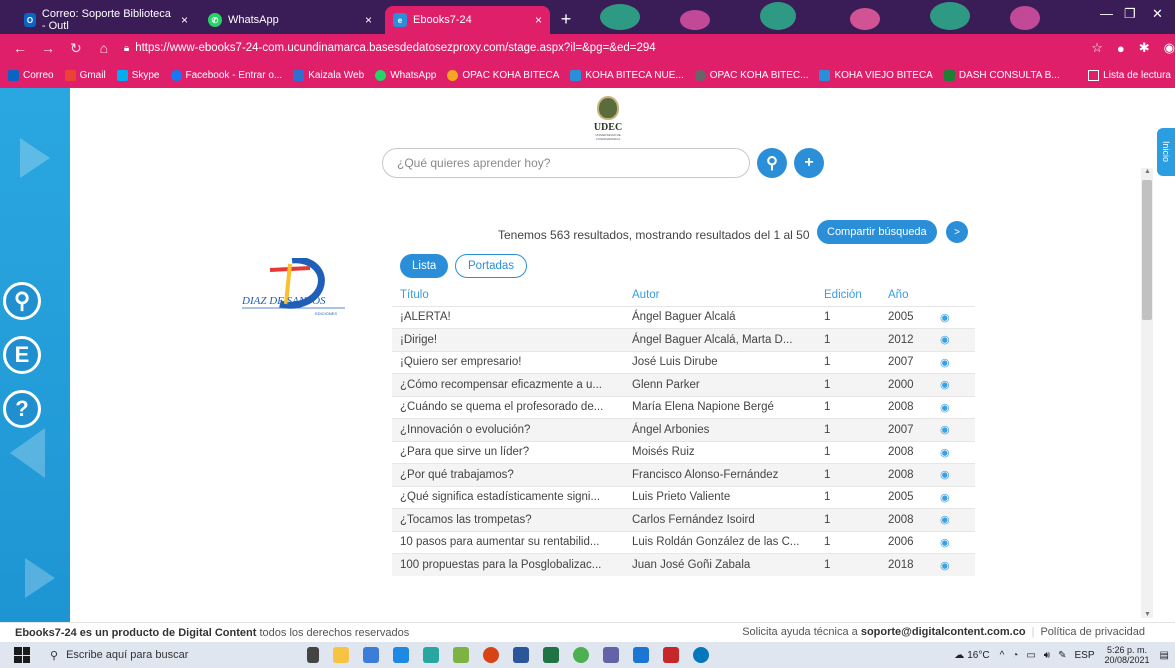 The image size is (1175, 668). What do you see at coordinates (611, 655) in the screenshot?
I see `teams-icon` at bounding box center [611, 655].